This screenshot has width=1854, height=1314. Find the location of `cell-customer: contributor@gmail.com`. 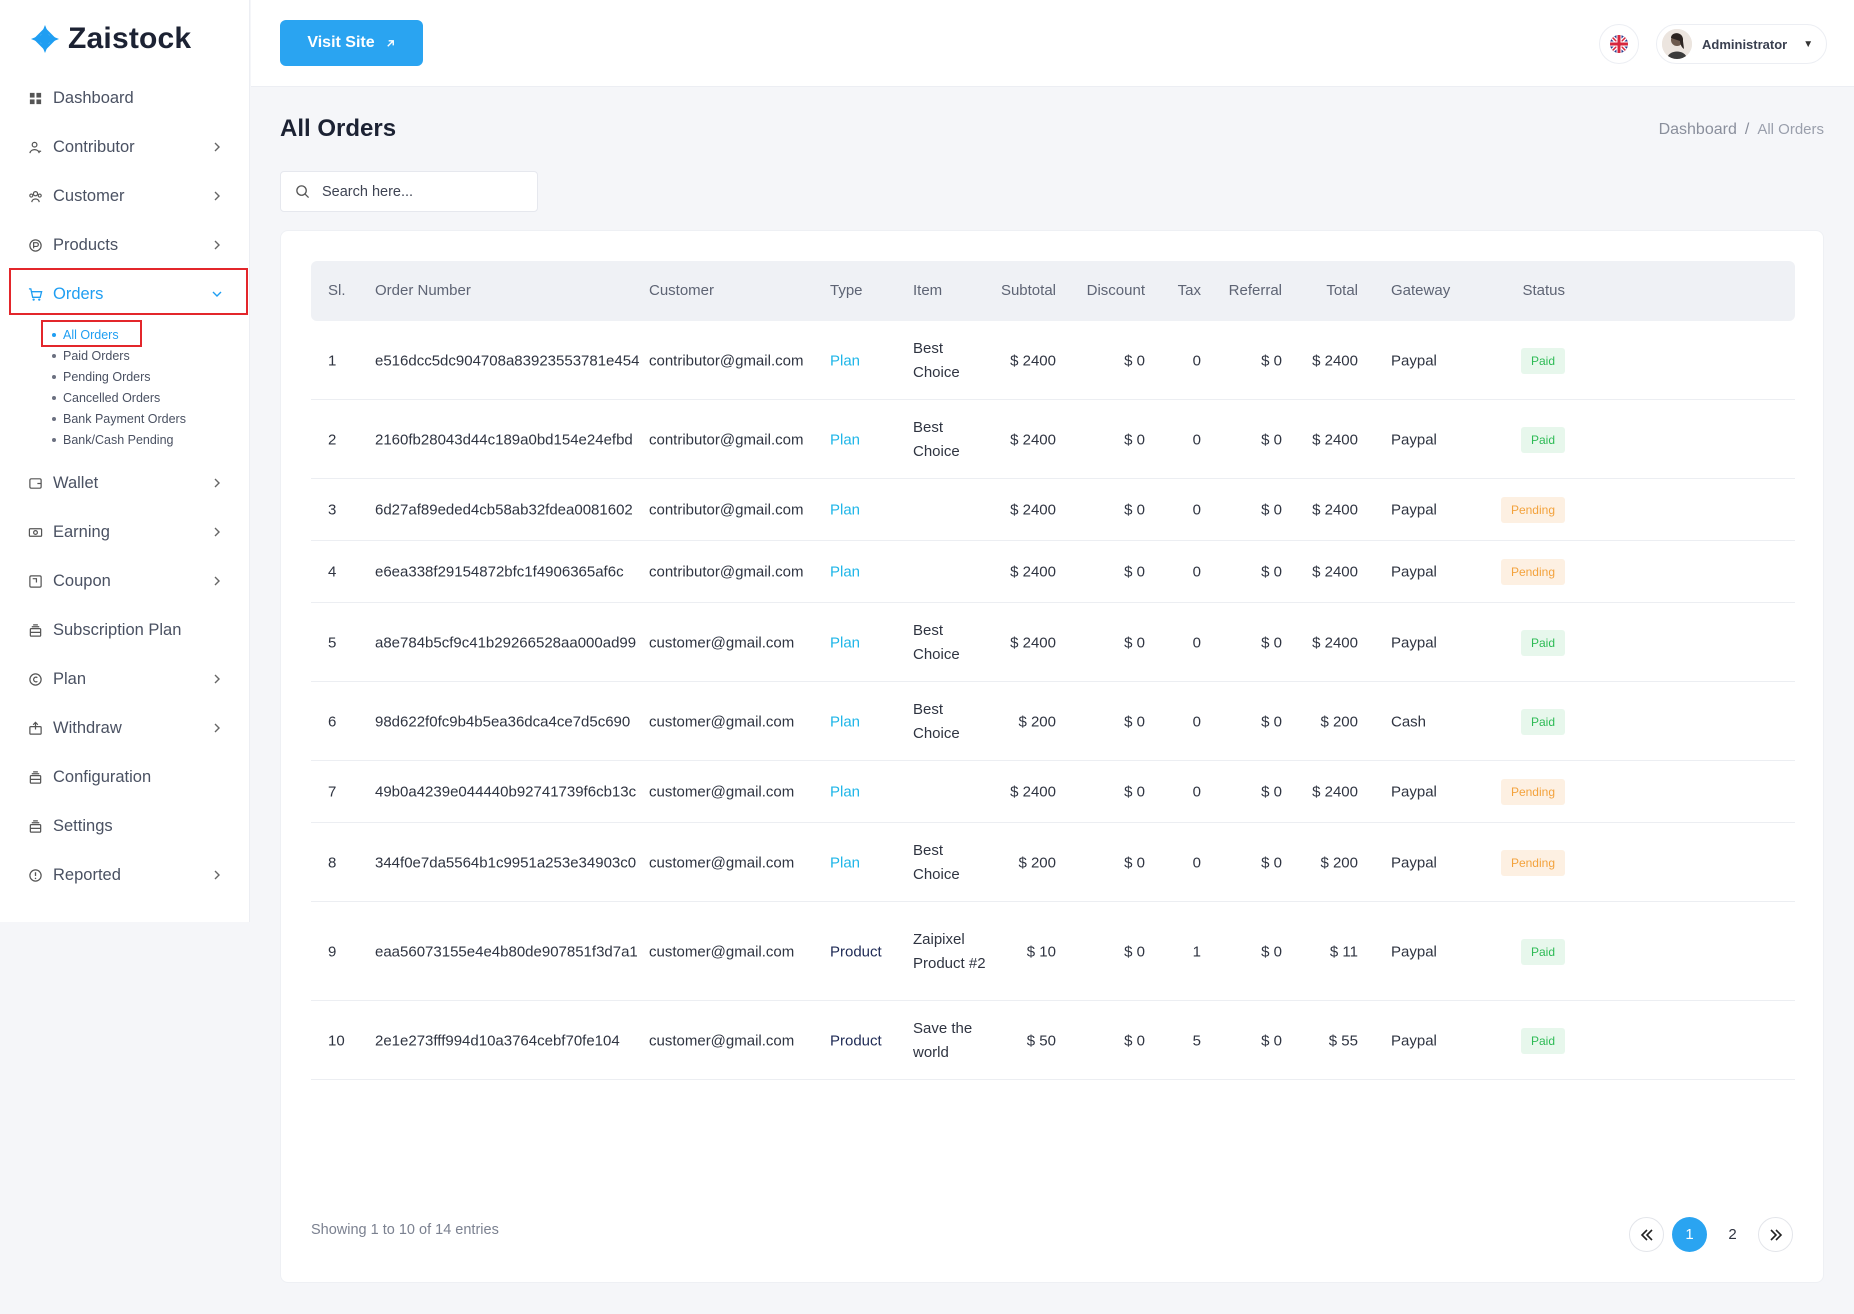

cell-customer: contributor@gmail.com is located at coordinates (726, 572).